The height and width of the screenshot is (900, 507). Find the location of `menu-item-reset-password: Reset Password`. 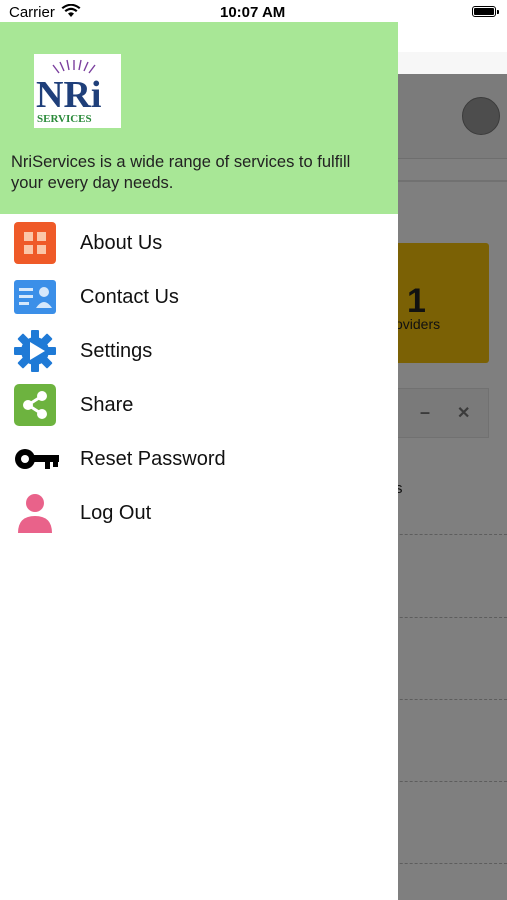

menu-item-reset-password: Reset Password is located at coordinates (199, 460).